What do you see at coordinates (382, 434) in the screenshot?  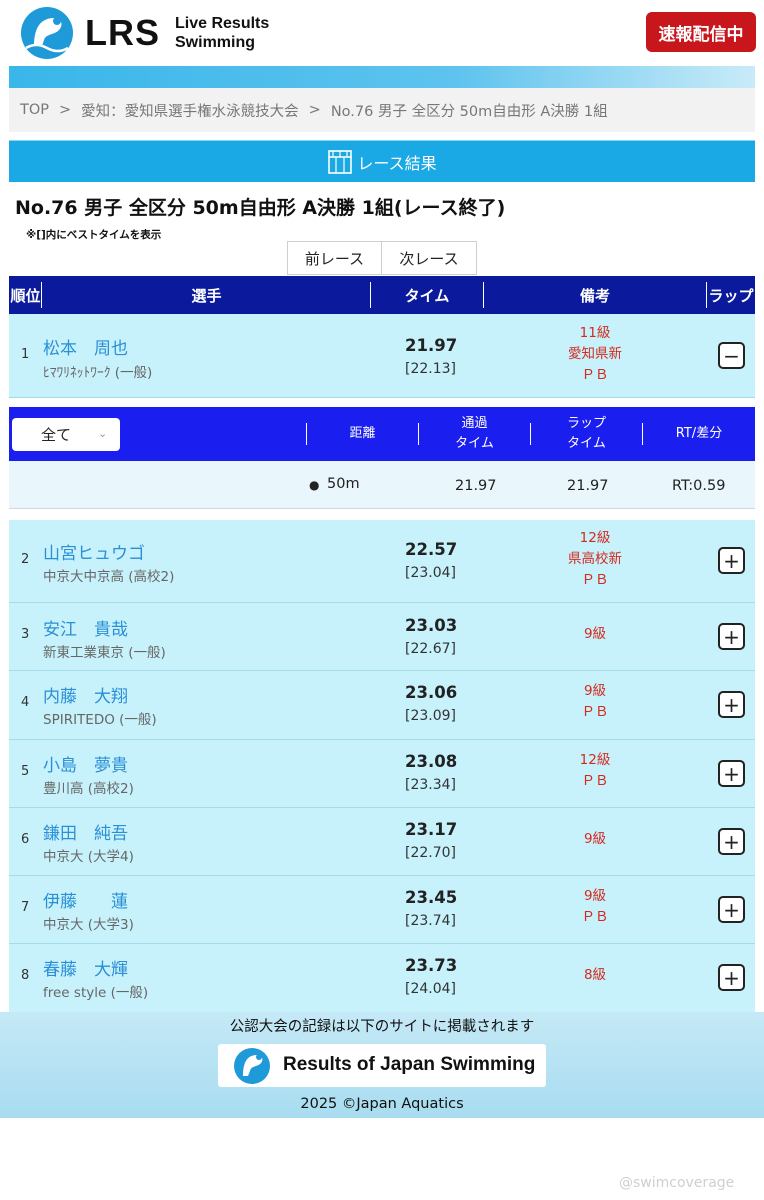 I see `lap-detail-header: 全て ⌄ 距離 通過 タイム ラップ タイム RT/差分` at bounding box center [382, 434].